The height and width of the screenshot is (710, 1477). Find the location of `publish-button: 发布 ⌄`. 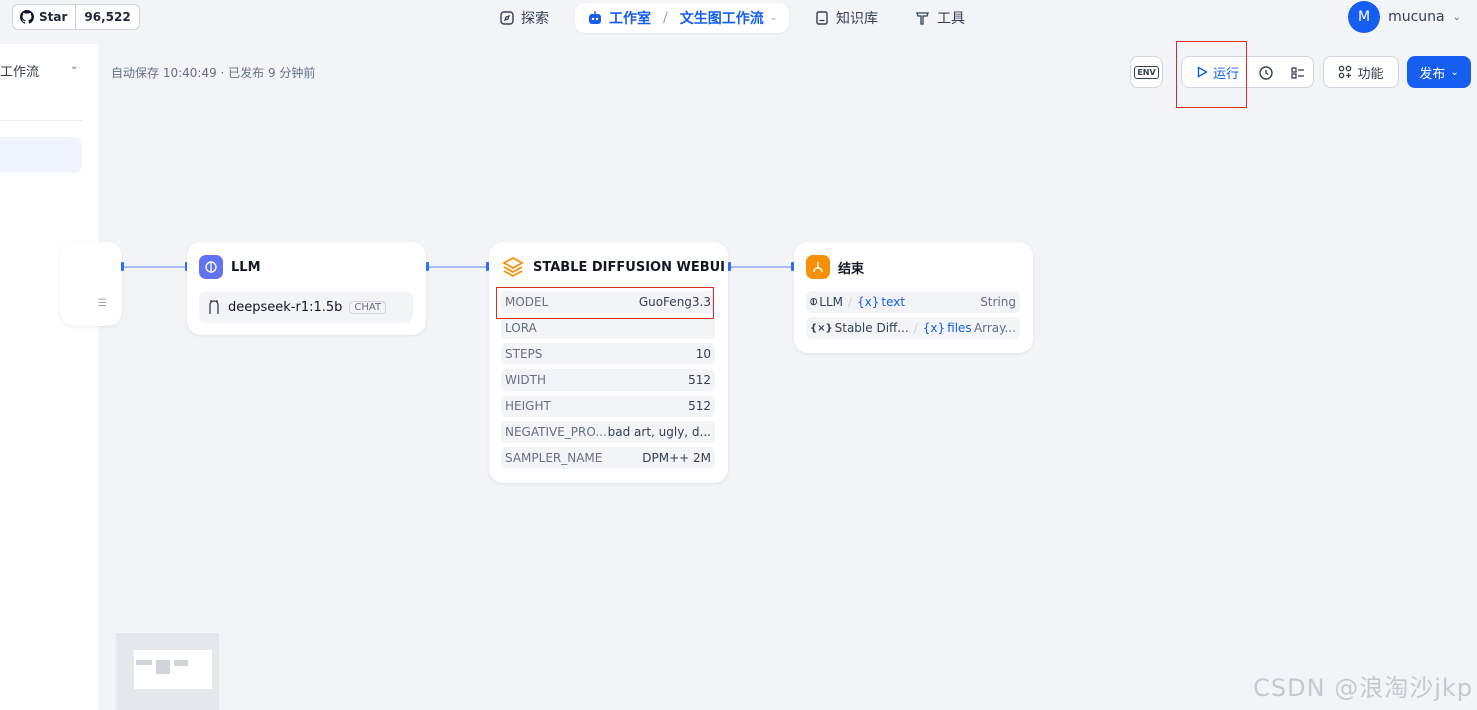

publish-button: 发布 ⌄ is located at coordinates (1439, 72).